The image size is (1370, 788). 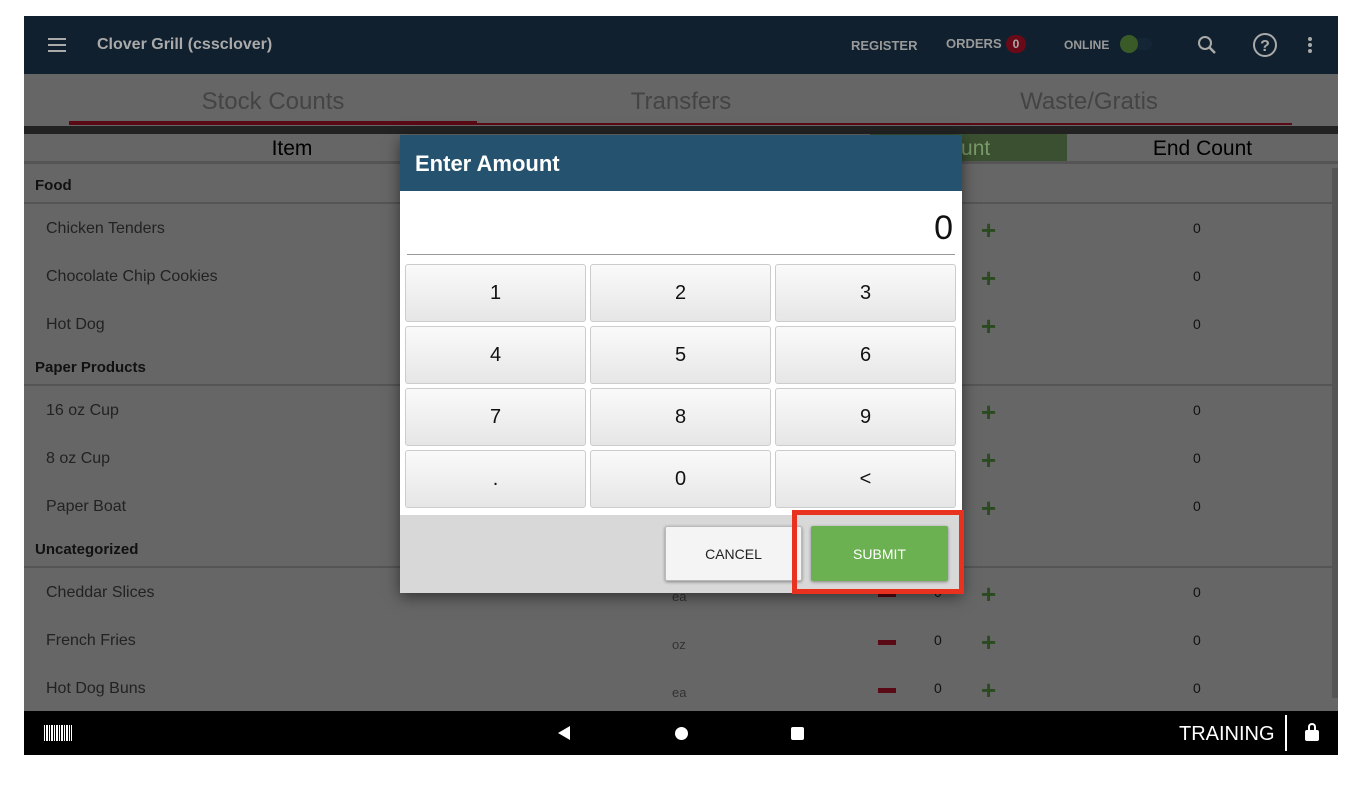 What do you see at coordinates (564, 733) in the screenshot?
I see `back-icon` at bounding box center [564, 733].